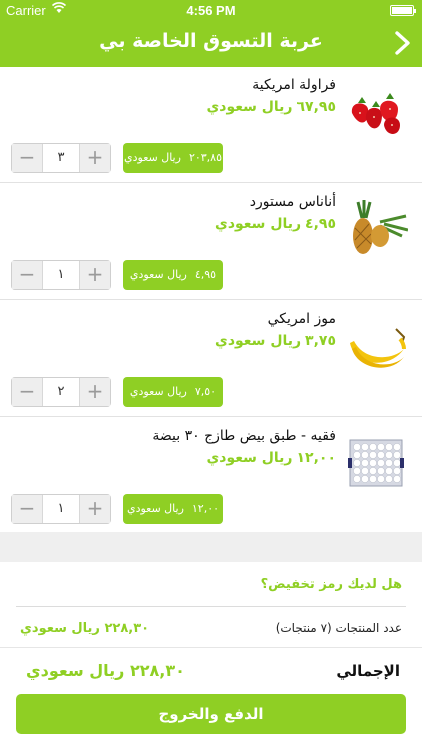  Describe the element at coordinates (376, 462) in the screenshot. I see `eggs-image` at that location.